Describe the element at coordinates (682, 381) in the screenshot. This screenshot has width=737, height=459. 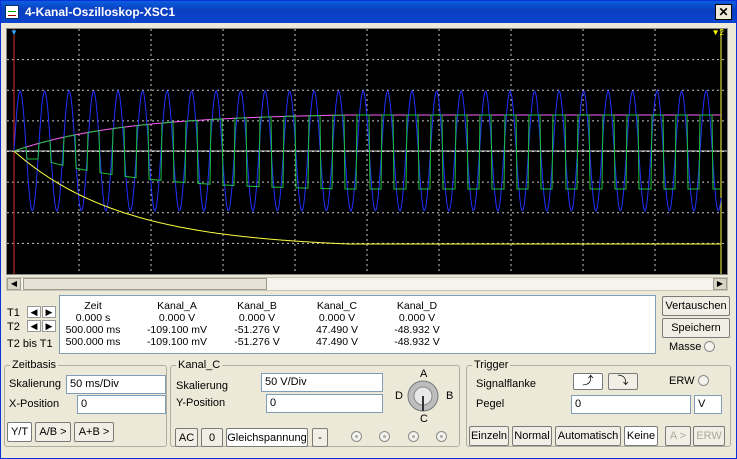
I see `trigger-erw-label: ERW` at that location.